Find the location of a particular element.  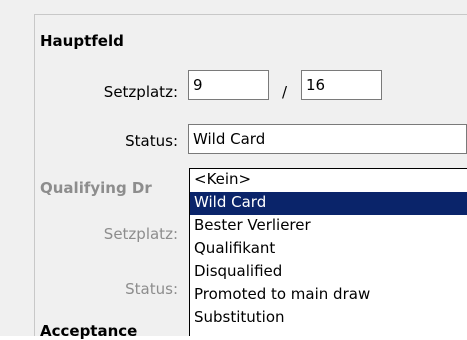

hauptfeld-setzplatz-total-input: 16 is located at coordinates (341, 85).